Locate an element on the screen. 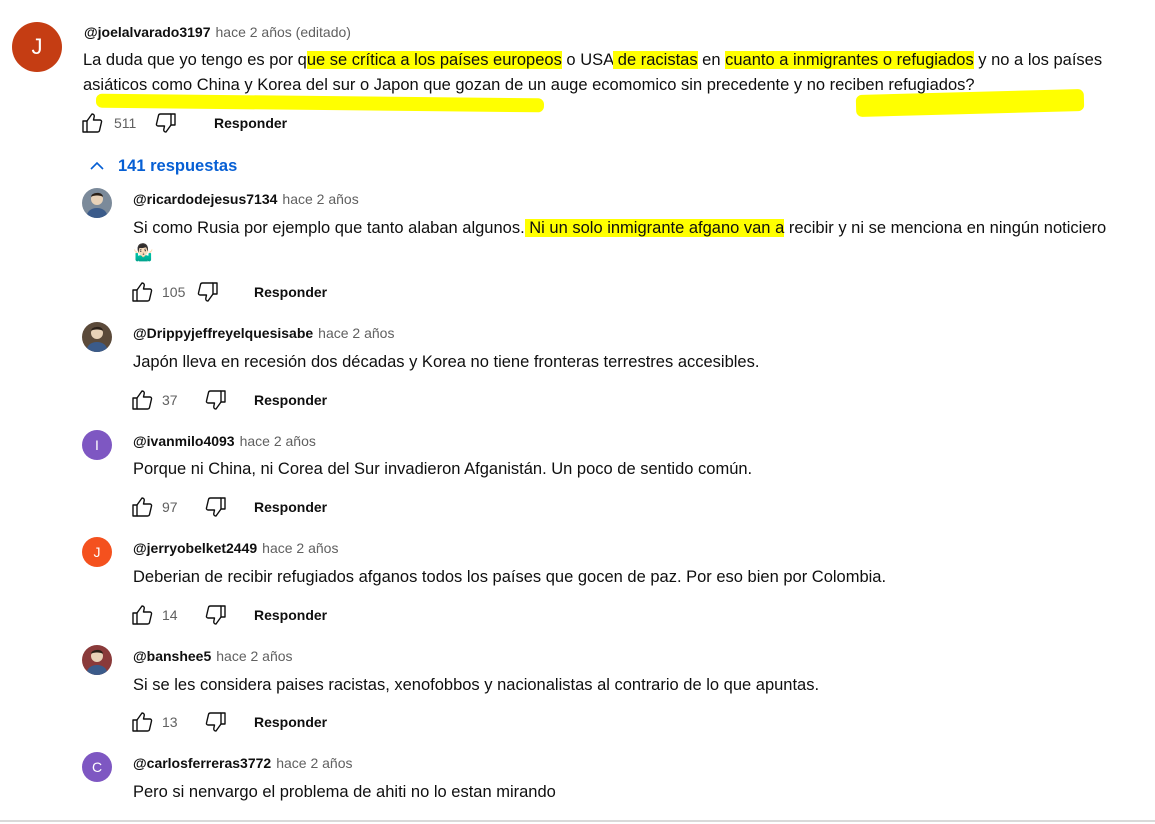 Image resolution: width=1155 pixels, height=824 pixels. comment-author: @Drippyjeffreyelquesisabe is located at coordinates (223, 333).